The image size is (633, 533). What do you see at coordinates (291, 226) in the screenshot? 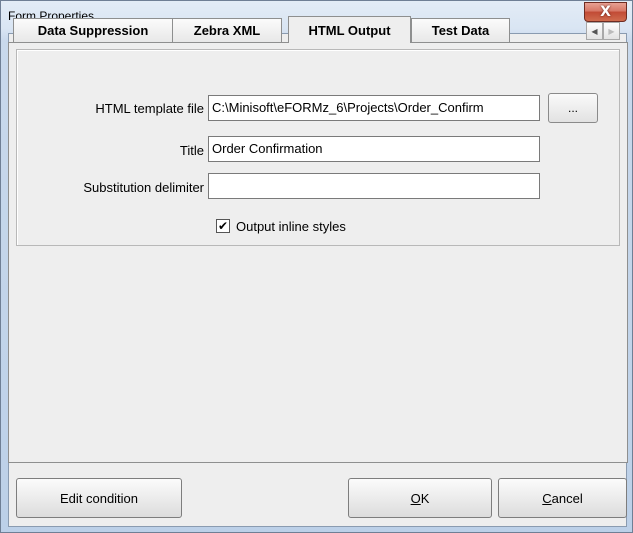
I see `inline-styles-label: Output inline styles` at bounding box center [291, 226].